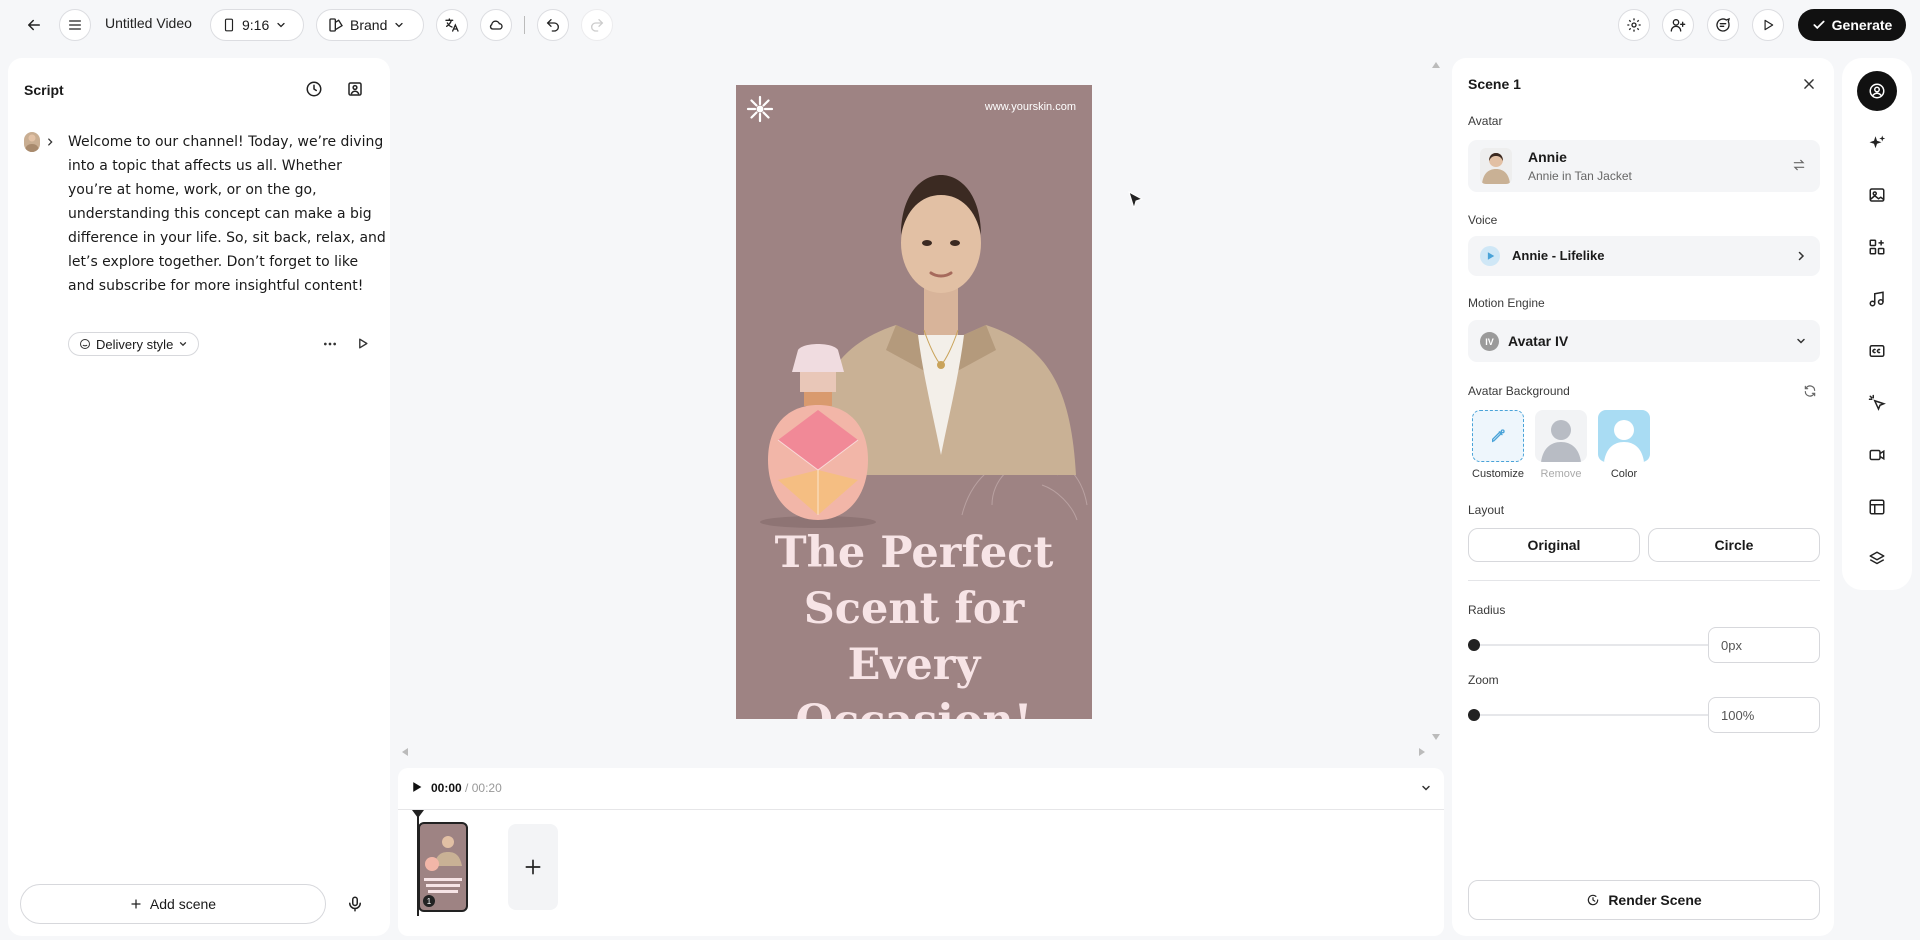 The image size is (1920, 940). Describe the element at coordinates (1801, 341) in the screenshot. I see `motion-engine-chevron` at that location.